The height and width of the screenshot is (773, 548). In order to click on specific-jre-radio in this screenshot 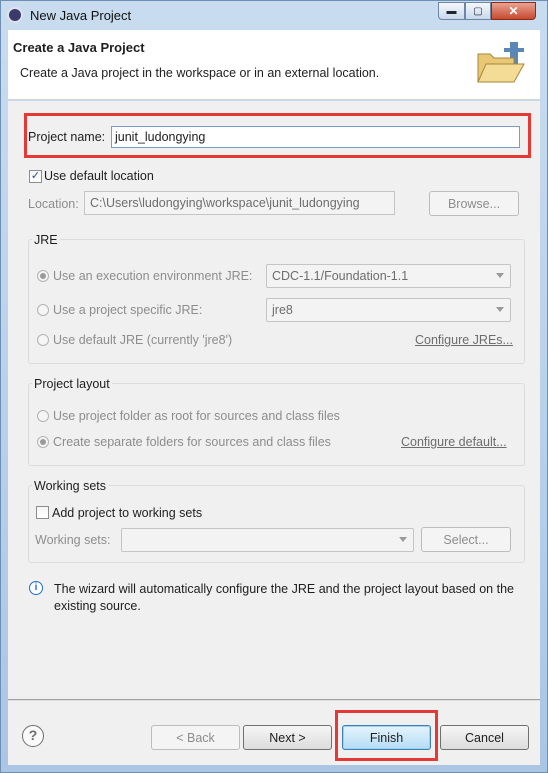, I will do `click(43, 310)`.